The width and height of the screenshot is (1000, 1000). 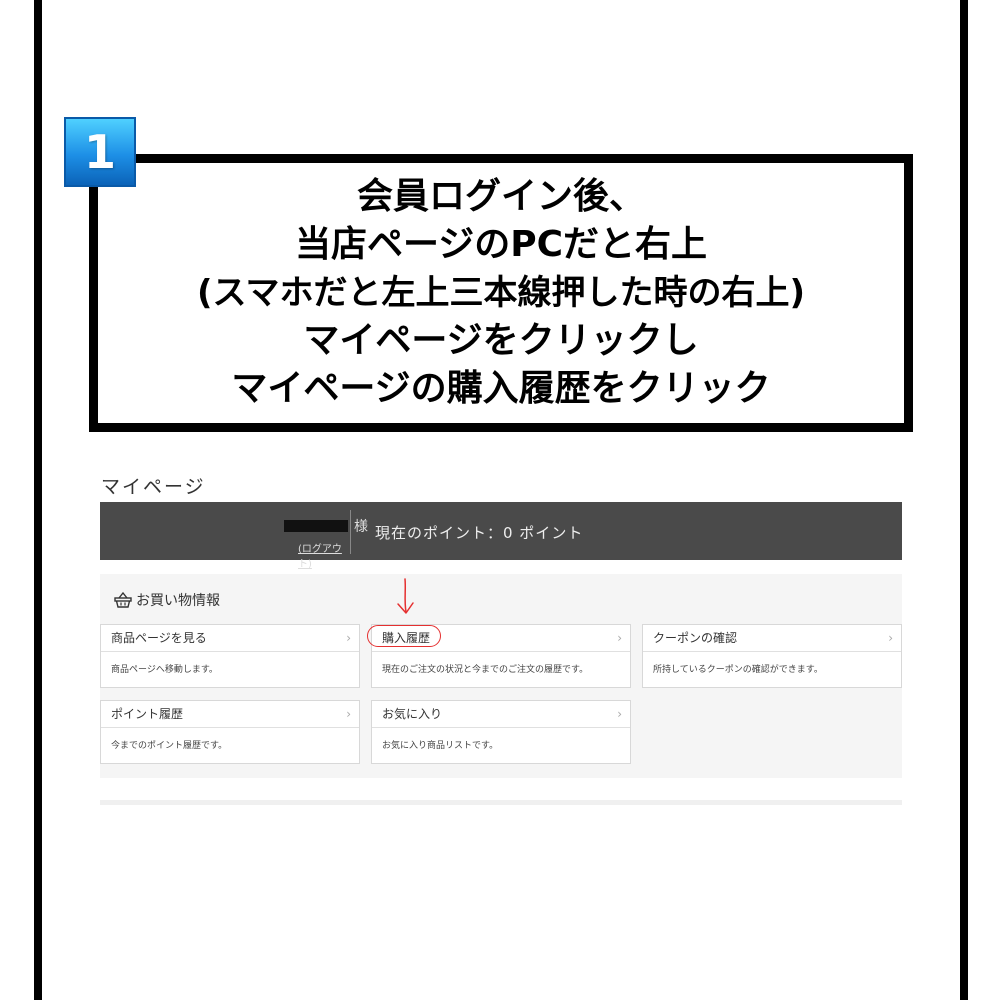 I want to click on card-product-page: 商品ページを見る › 商品ページへ移動します。, so click(x=230, y=656).